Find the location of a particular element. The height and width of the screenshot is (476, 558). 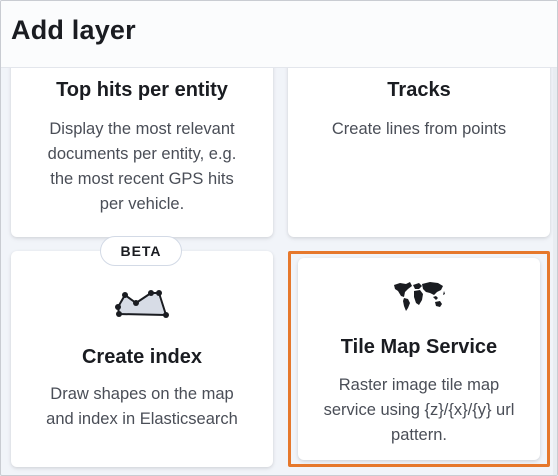

draw-polygon-icon is located at coordinates (142, 304).